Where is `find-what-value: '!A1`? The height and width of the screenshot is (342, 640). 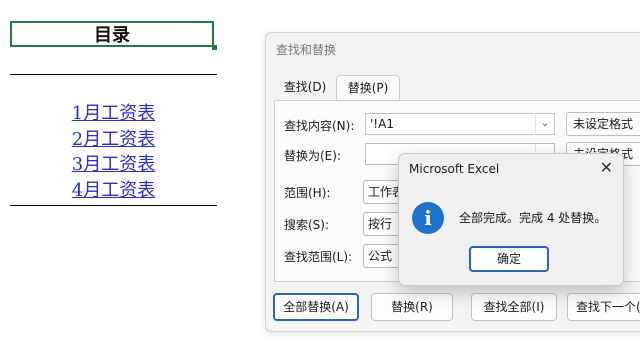 find-what-value: '!A1 is located at coordinates (382, 124).